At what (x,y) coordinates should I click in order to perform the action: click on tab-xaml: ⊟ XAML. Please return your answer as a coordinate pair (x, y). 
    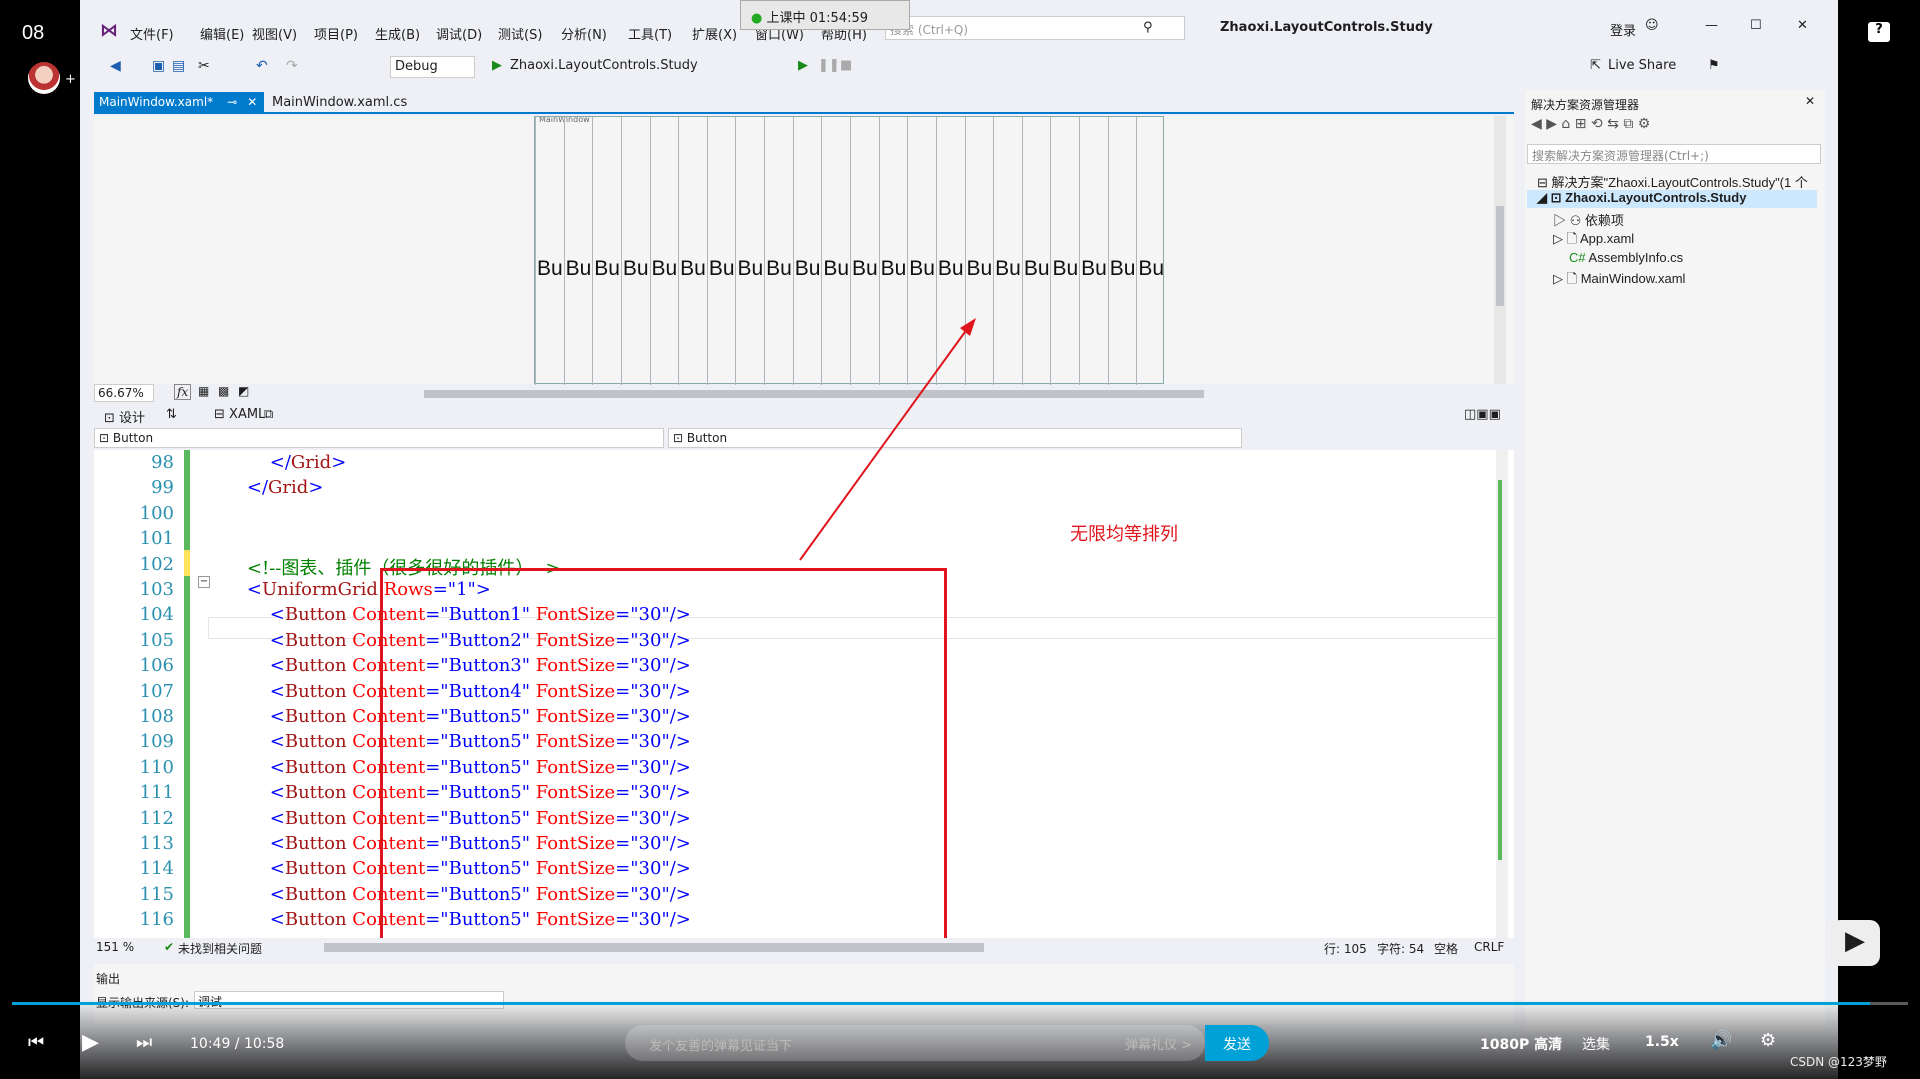
    Looking at the image, I should click on (239, 414).